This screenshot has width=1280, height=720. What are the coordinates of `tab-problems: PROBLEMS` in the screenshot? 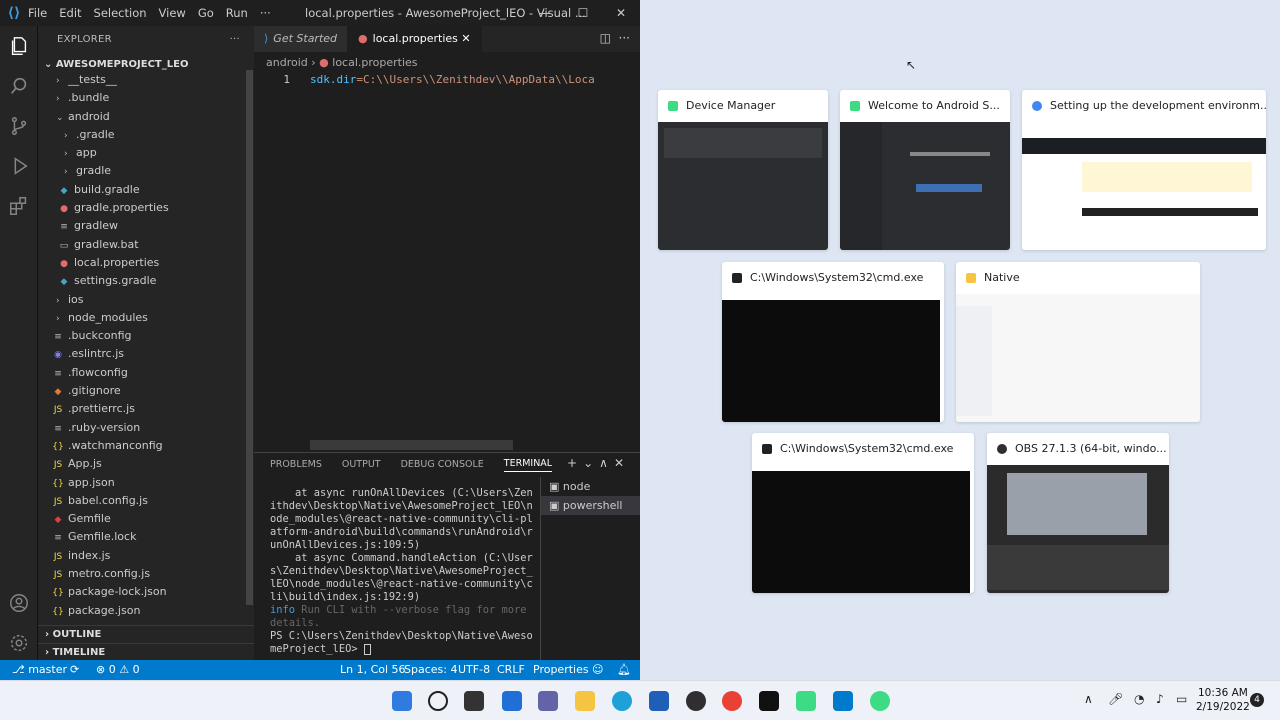 It's located at (296, 465).